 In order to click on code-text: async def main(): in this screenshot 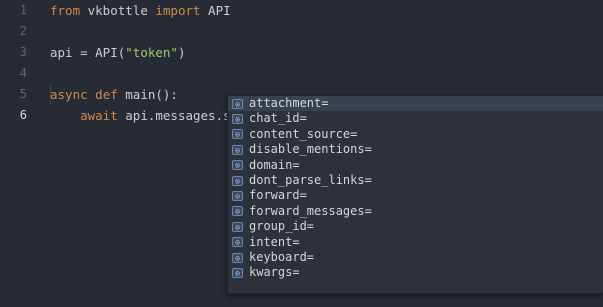, I will do `click(114, 94)`.